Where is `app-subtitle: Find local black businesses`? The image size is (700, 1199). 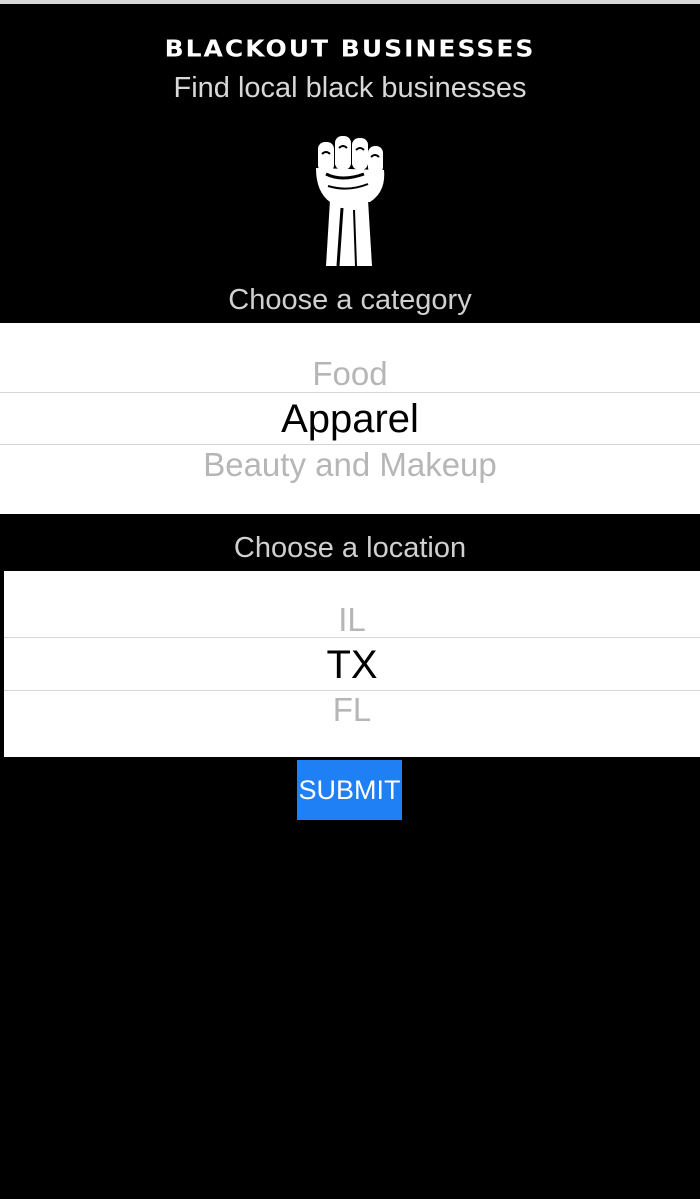 app-subtitle: Find local black businesses is located at coordinates (350, 88).